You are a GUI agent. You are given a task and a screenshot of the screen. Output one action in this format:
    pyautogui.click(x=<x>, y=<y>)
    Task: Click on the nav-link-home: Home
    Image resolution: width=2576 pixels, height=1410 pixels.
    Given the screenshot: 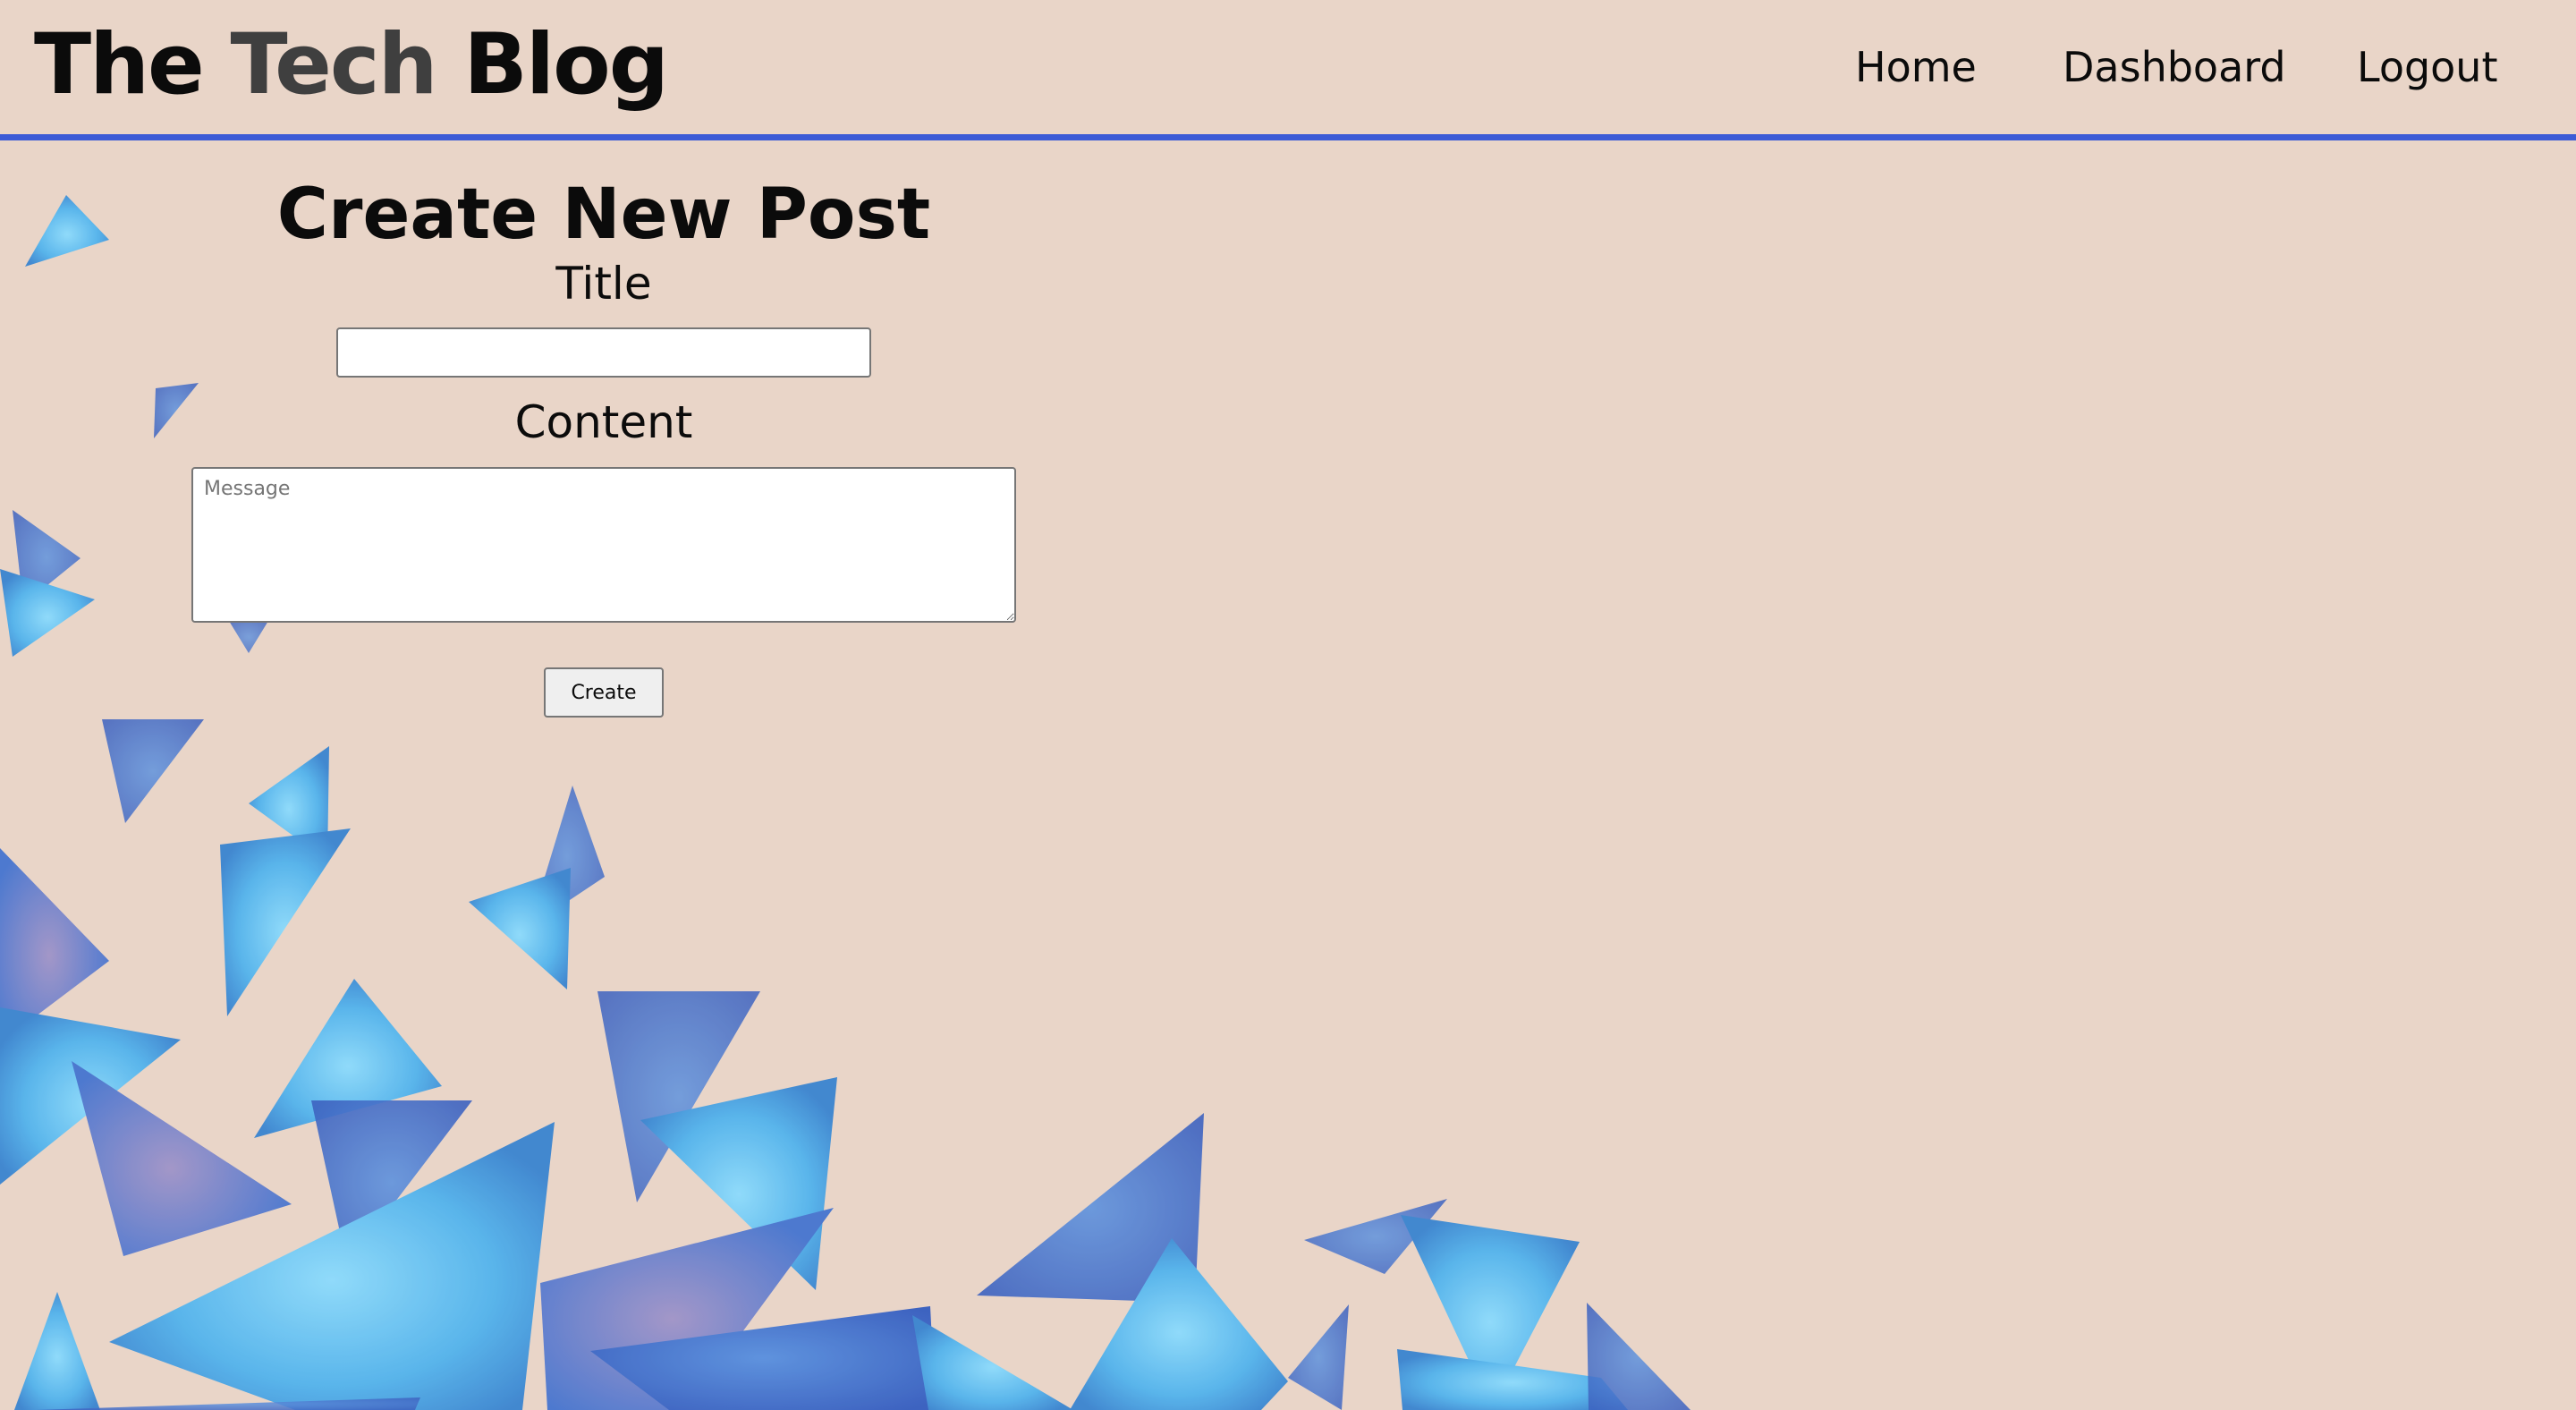 What is the action you would take?
    pyautogui.click(x=1916, y=67)
    